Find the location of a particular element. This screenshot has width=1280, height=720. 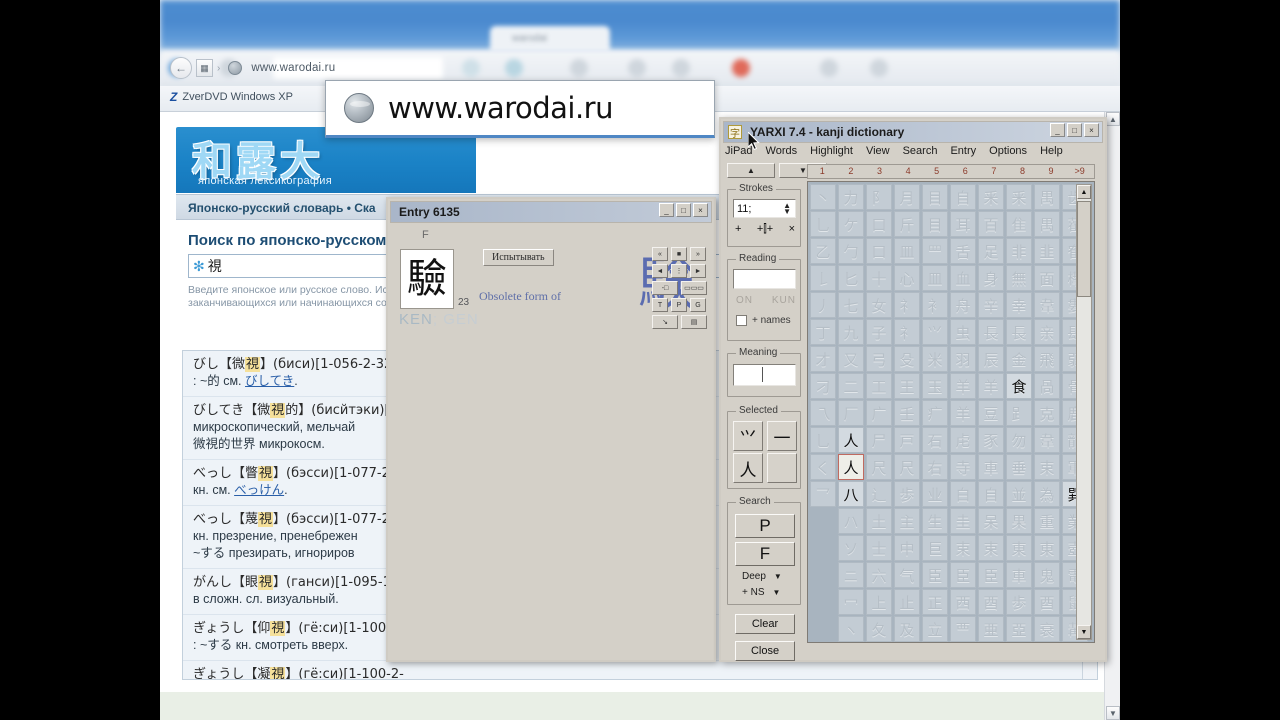

radical-cell: 力 is located at coordinates (851, 197).